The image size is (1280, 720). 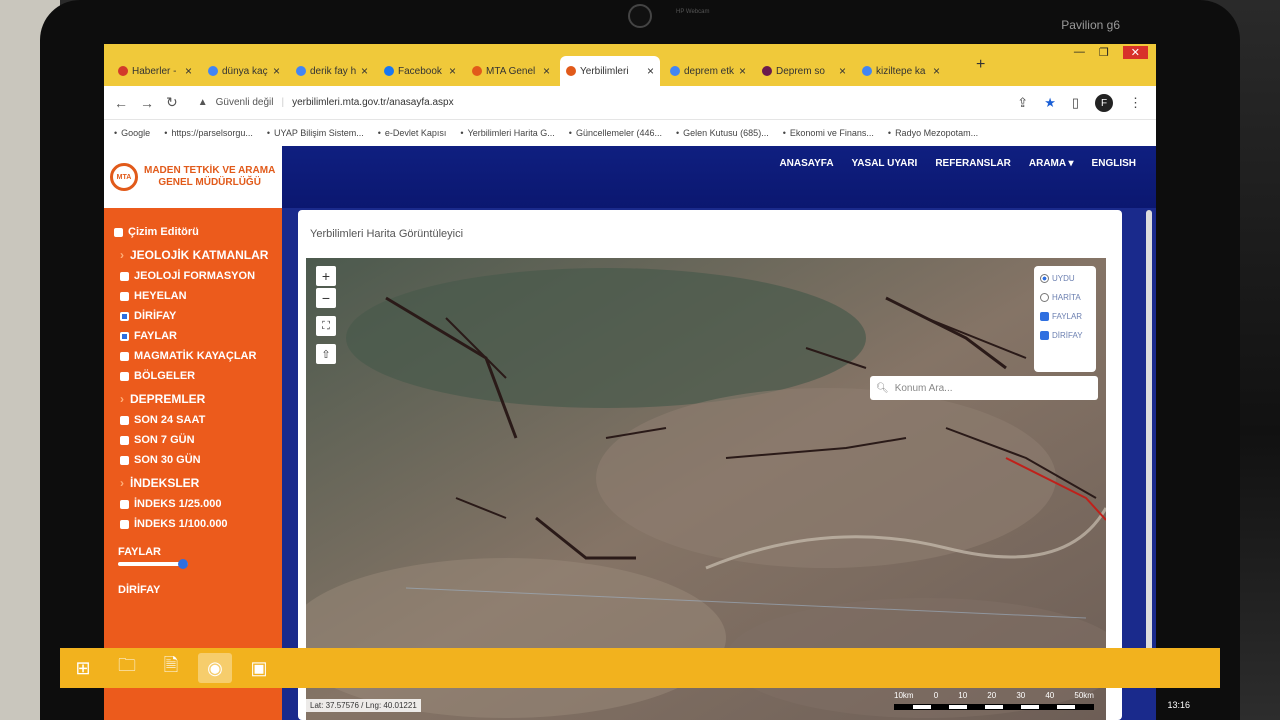 What do you see at coordinates (1044, 316) in the screenshot?
I see `check-faylar` at bounding box center [1044, 316].